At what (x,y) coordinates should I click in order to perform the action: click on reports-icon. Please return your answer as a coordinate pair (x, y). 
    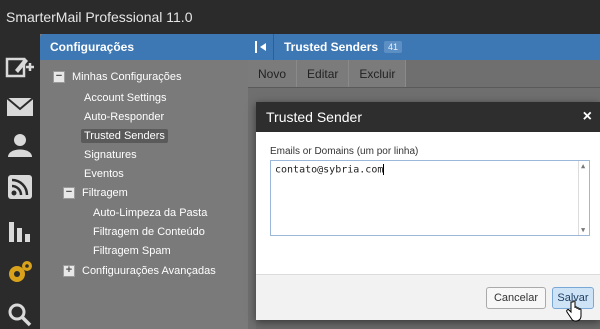
    Looking at the image, I should click on (20, 231).